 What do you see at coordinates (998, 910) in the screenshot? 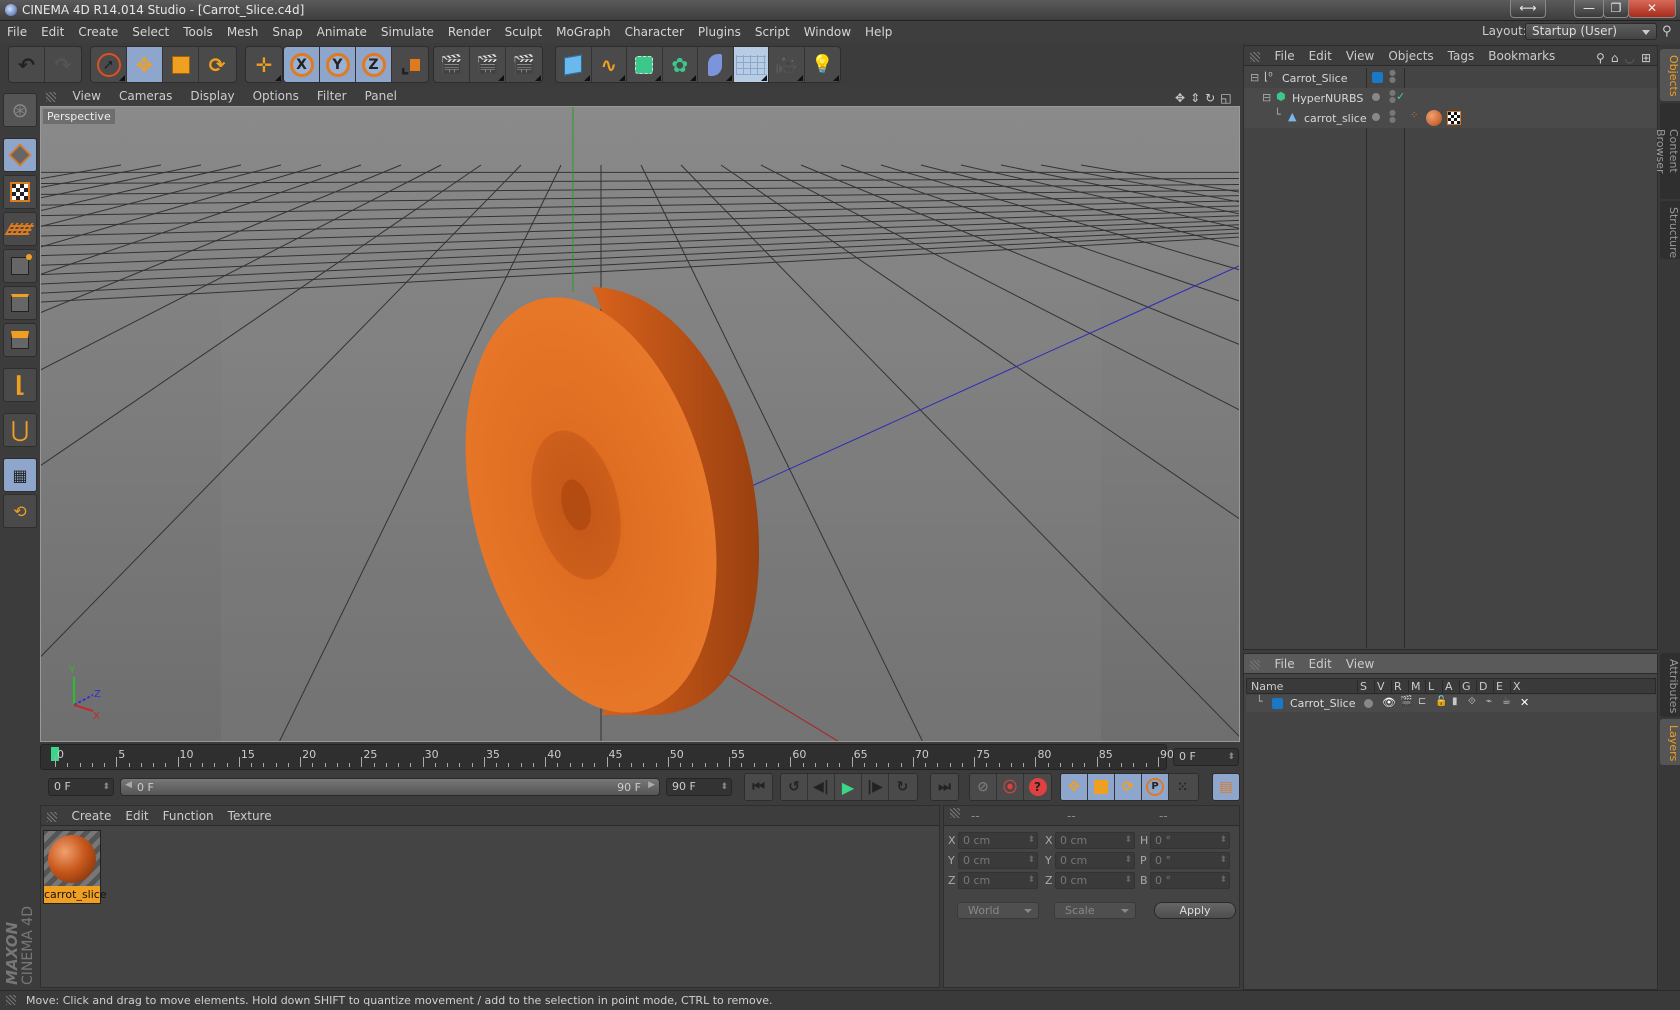
I see `coordinate-space-dropdown: World` at bounding box center [998, 910].